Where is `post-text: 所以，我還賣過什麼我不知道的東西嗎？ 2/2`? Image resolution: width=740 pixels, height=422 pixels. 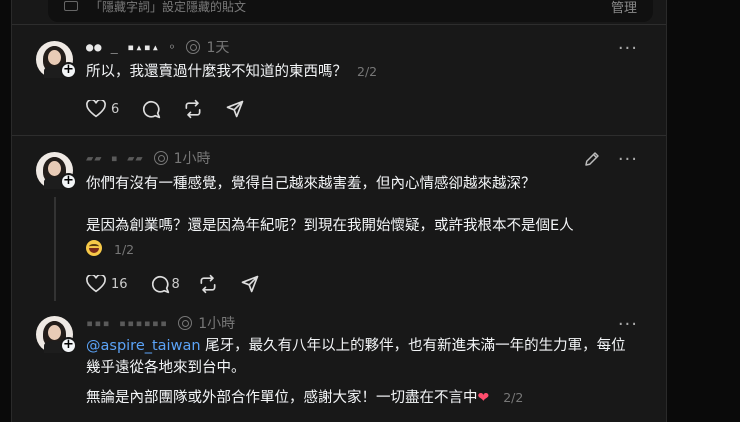
post-text: 所以，我還賣過什麼我不知道的東西嗎？ 2/2 is located at coordinates (356, 72).